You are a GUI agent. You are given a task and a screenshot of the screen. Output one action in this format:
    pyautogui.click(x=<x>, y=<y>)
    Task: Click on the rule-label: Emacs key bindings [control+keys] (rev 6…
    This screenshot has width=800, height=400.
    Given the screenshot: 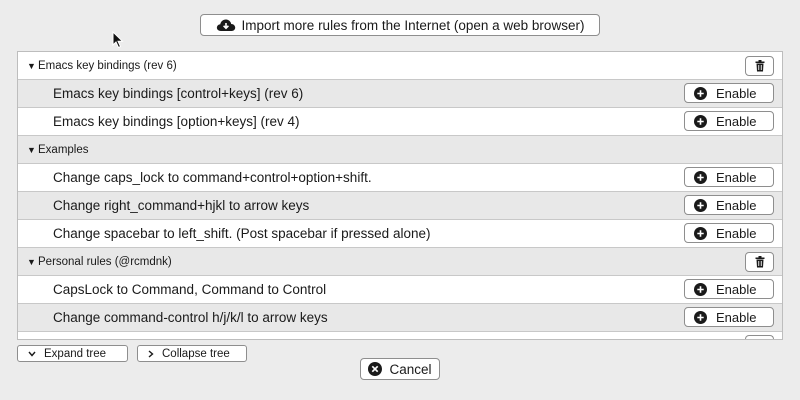 What is the action you would take?
    pyautogui.click(x=178, y=93)
    